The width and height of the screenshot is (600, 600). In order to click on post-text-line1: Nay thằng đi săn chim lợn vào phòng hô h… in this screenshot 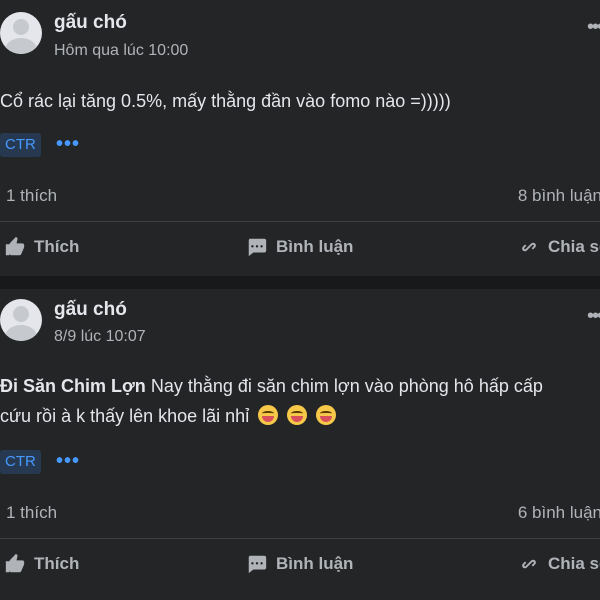, I will do `click(344, 386)`.